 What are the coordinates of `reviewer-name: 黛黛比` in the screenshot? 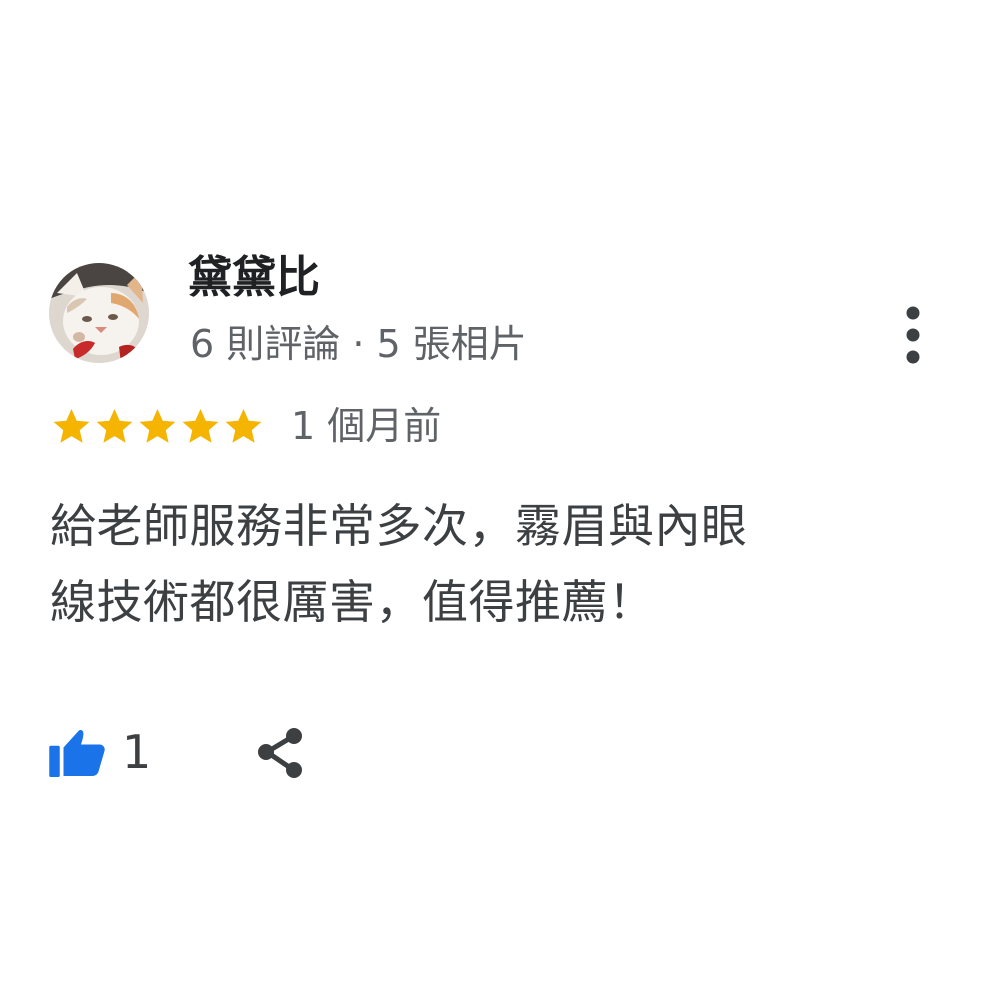 It's located at (254, 278).